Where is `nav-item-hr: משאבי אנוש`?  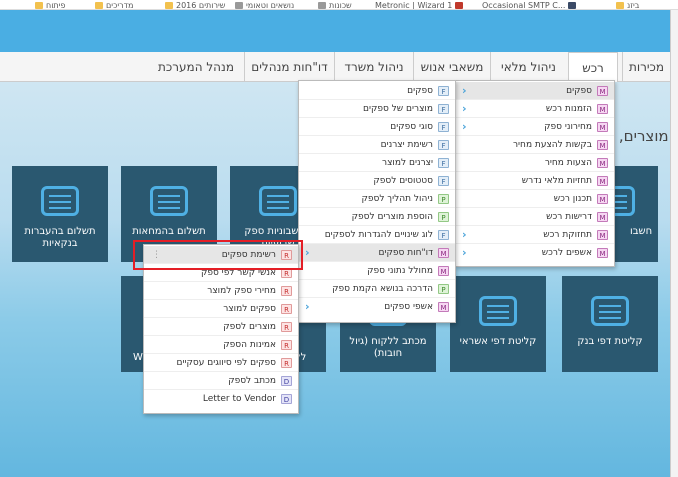 nav-item-hr: משאבי אנוש is located at coordinates (451, 67).